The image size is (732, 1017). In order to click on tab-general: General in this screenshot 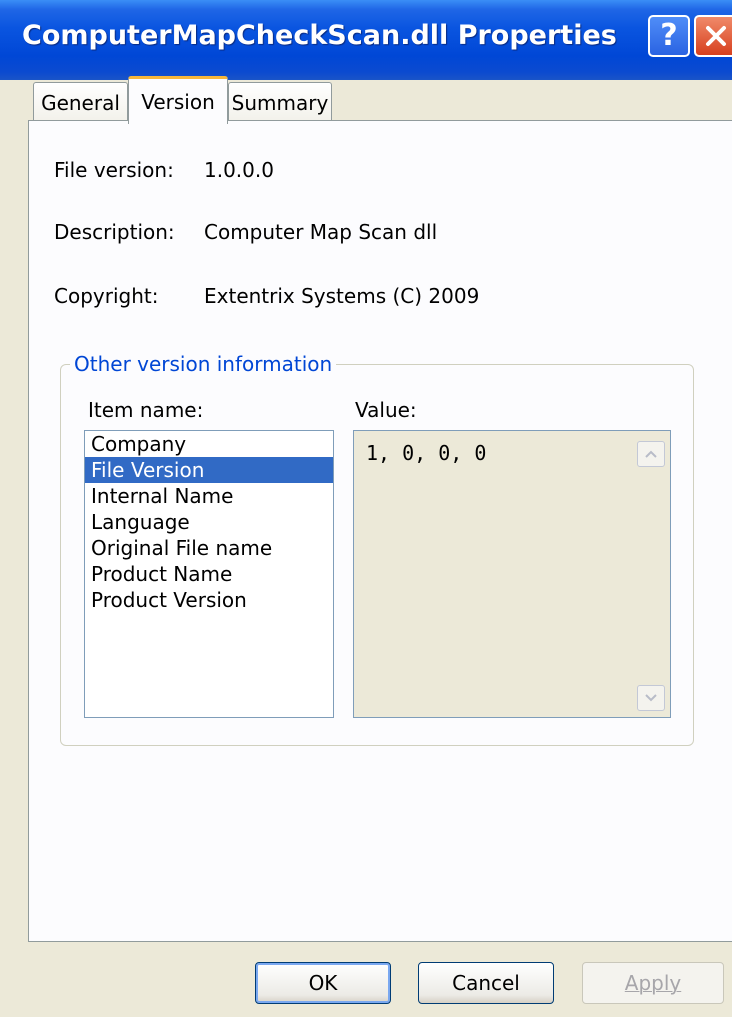, I will do `click(80, 102)`.